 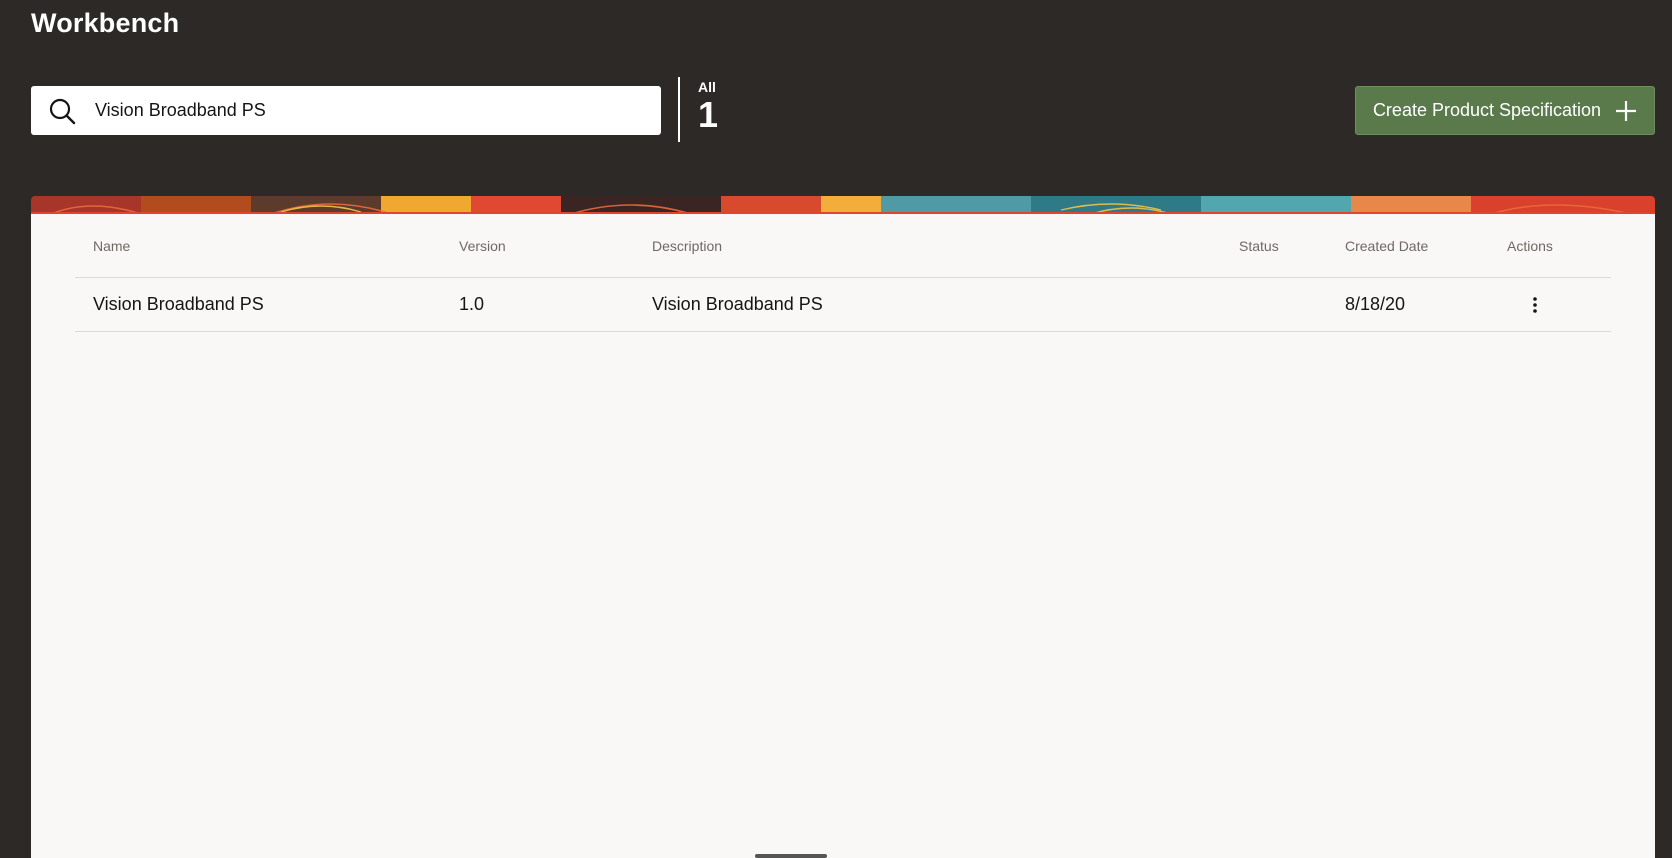 What do you see at coordinates (1386, 246) in the screenshot?
I see `header-created-date: Created Date` at bounding box center [1386, 246].